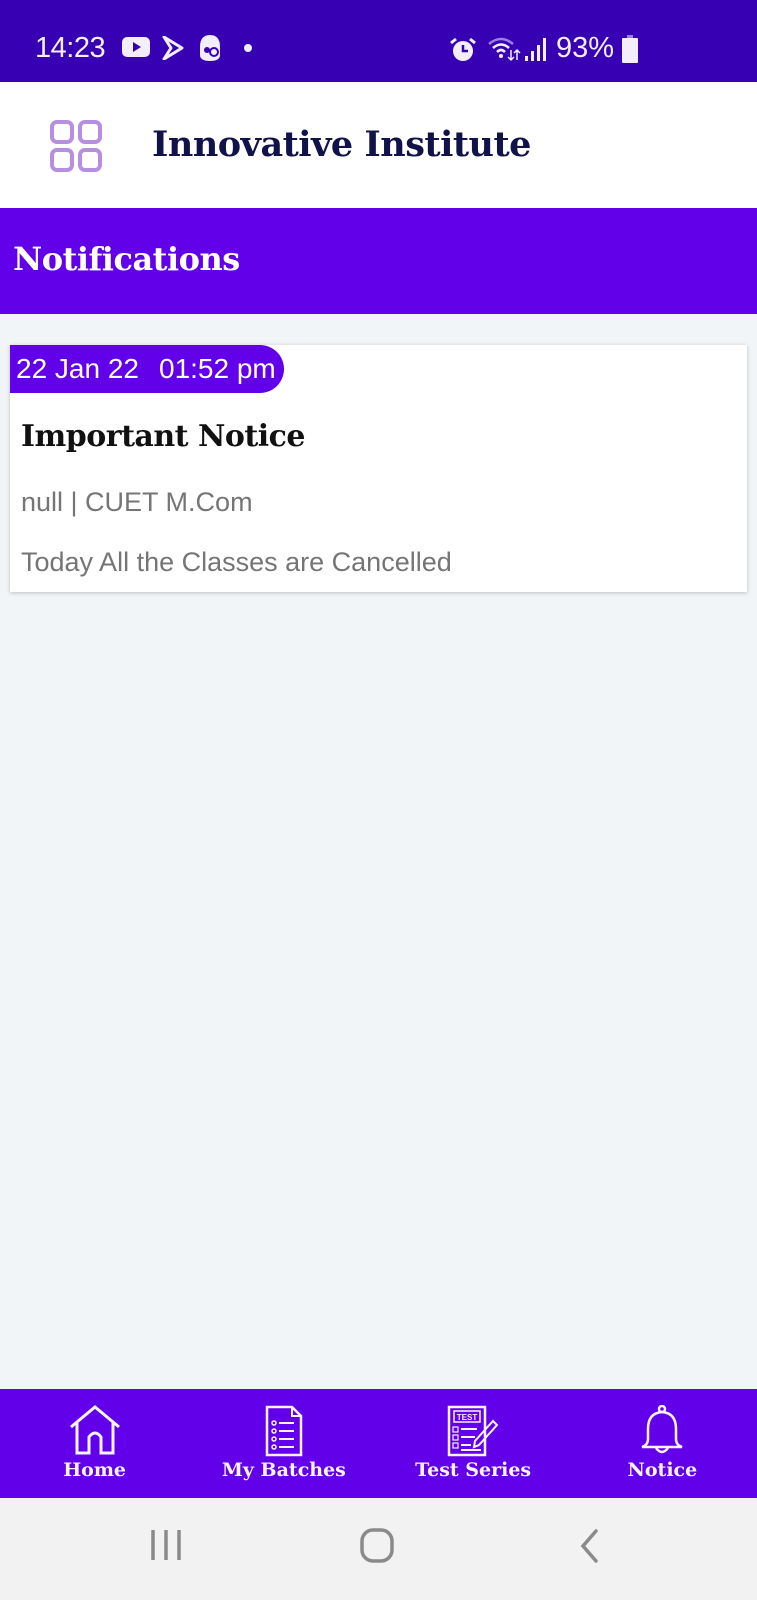 The width and height of the screenshot is (757, 1600). I want to click on notification-date-badge: 22 Jan 22 01:52 pm, so click(147, 369).